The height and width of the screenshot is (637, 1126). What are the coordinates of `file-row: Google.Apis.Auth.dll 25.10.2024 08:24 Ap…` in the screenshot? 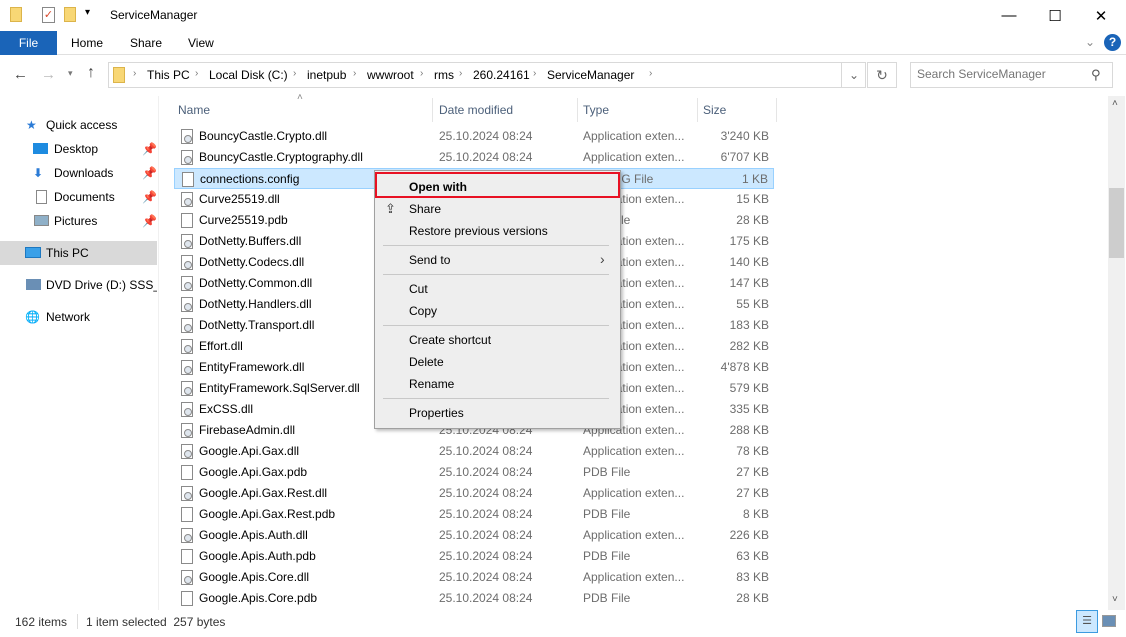 It's located at (474, 535).